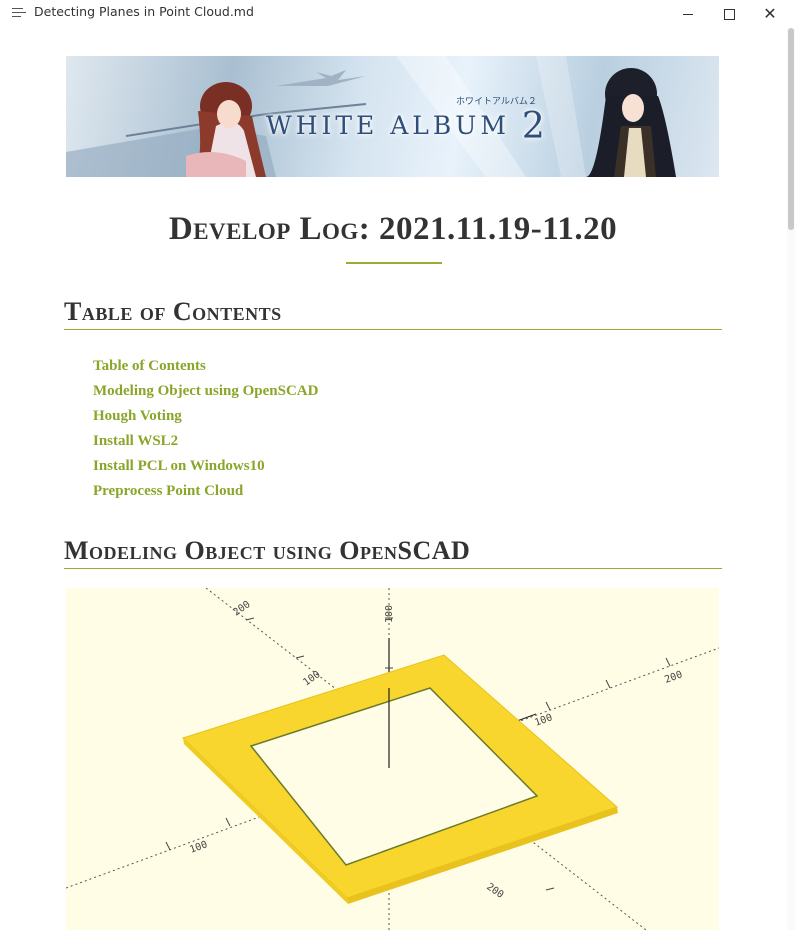 The image size is (795, 930). What do you see at coordinates (393, 229) in the screenshot?
I see `page-title: Develop Log: 2021.11.19-11.20` at bounding box center [393, 229].